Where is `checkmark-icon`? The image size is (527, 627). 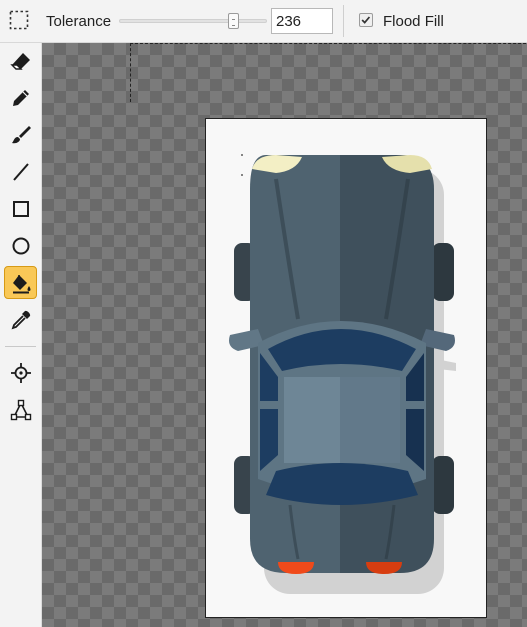
checkmark-icon is located at coordinates (366, 20).